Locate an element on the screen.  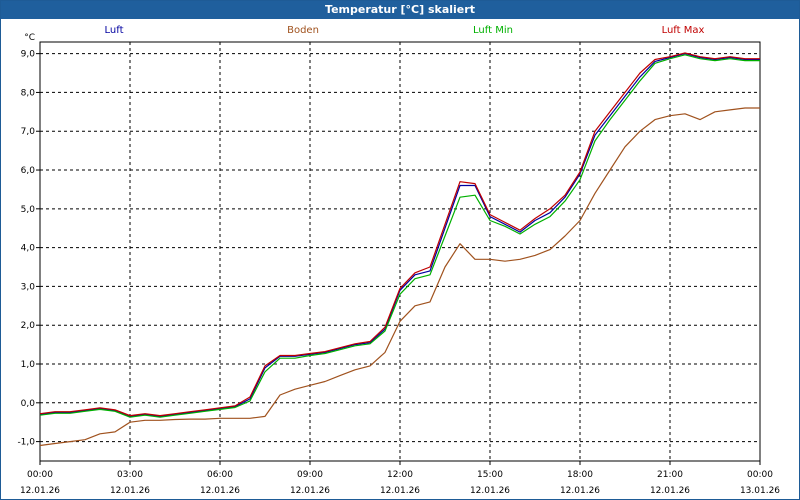
x-tick-time-label: 06:00 is located at coordinates (220, 475).